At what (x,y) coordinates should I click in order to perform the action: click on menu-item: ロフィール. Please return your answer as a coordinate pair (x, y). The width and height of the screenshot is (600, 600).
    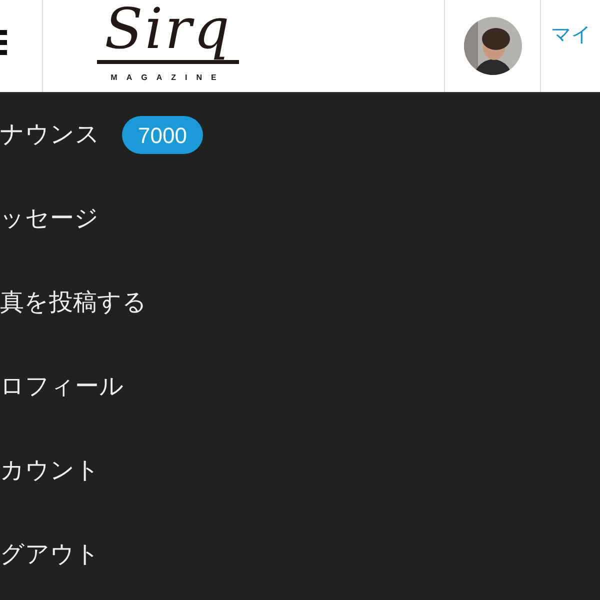
    Looking at the image, I should click on (62, 387).